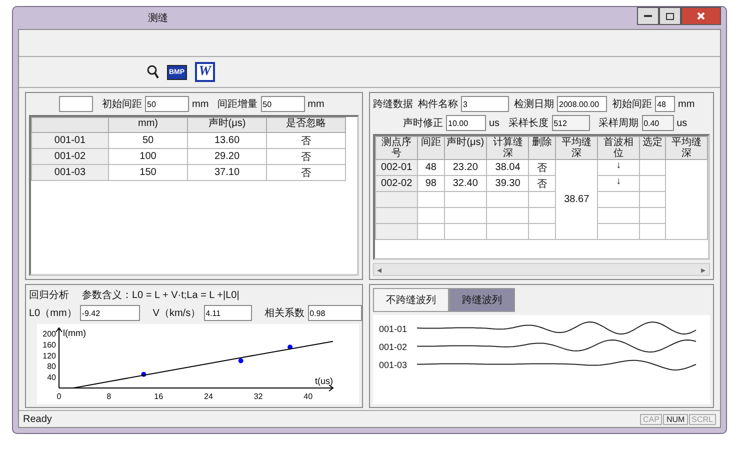  I want to click on field-label: 采样长度, so click(528, 123).